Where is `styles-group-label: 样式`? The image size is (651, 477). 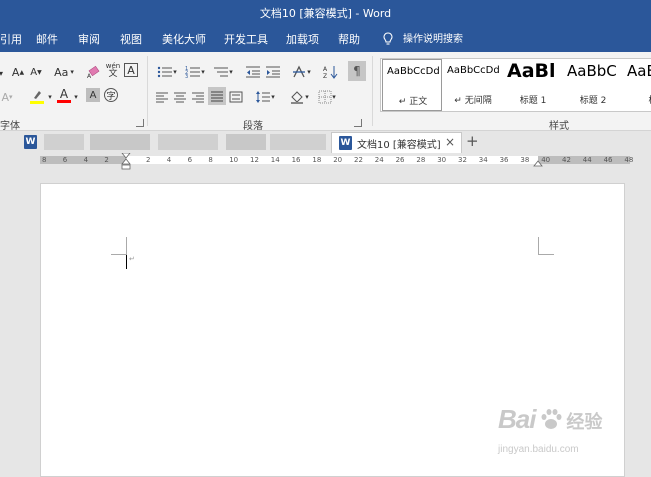 styles-group-label: 样式 is located at coordinates (559, 126).